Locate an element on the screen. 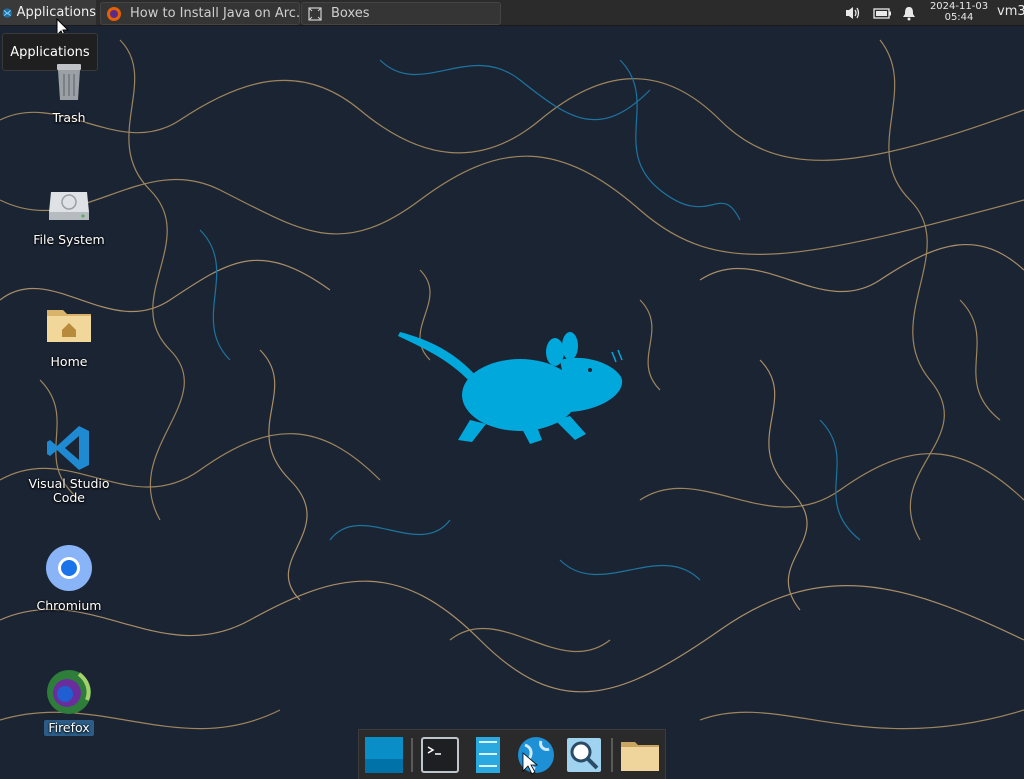 The height and width of the screenshot is (779, 1024). desktop-icon-chromium: Chromium is located at coordinates (69, 579).